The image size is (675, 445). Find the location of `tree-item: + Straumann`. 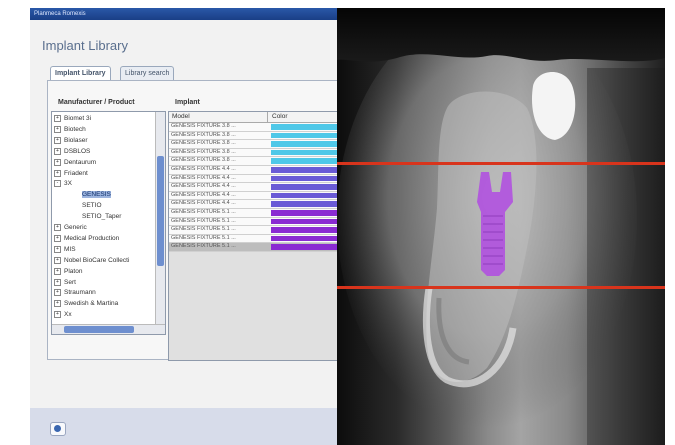

tree-item: + Straumann is located at coordinates (75, 293).